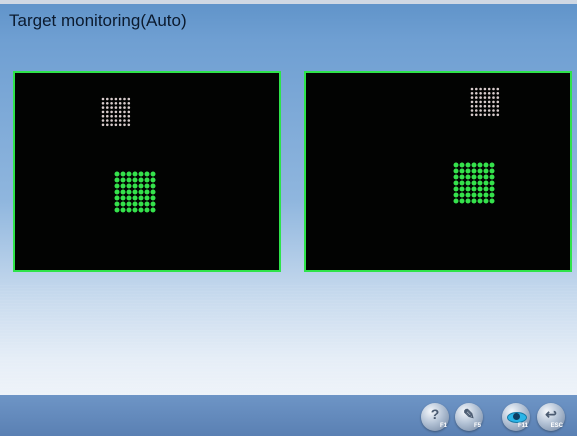 The width and height of the screenshot is (577, 436). I want to click on detected-target-right, so click(474, 183).